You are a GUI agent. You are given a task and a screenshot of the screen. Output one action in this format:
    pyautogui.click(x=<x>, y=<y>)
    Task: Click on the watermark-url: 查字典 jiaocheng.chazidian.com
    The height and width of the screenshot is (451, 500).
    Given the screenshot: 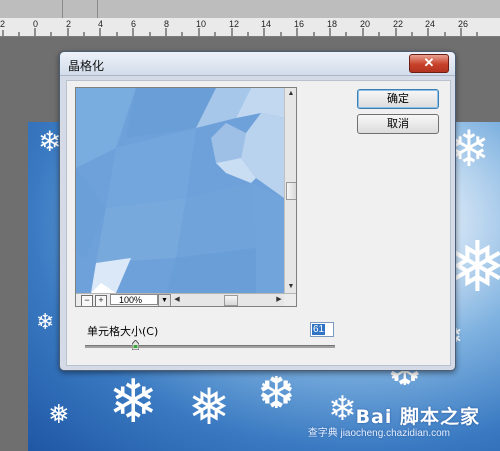 What is the action you would take?
    pyautogui.click(x=378, y=433)
    